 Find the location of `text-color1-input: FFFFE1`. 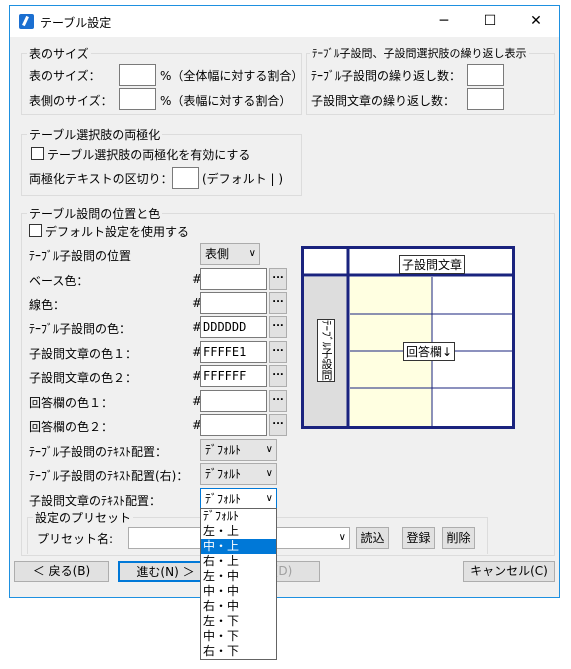

text-color1-input: FFFFE1 is located at coordinates (233, 352).